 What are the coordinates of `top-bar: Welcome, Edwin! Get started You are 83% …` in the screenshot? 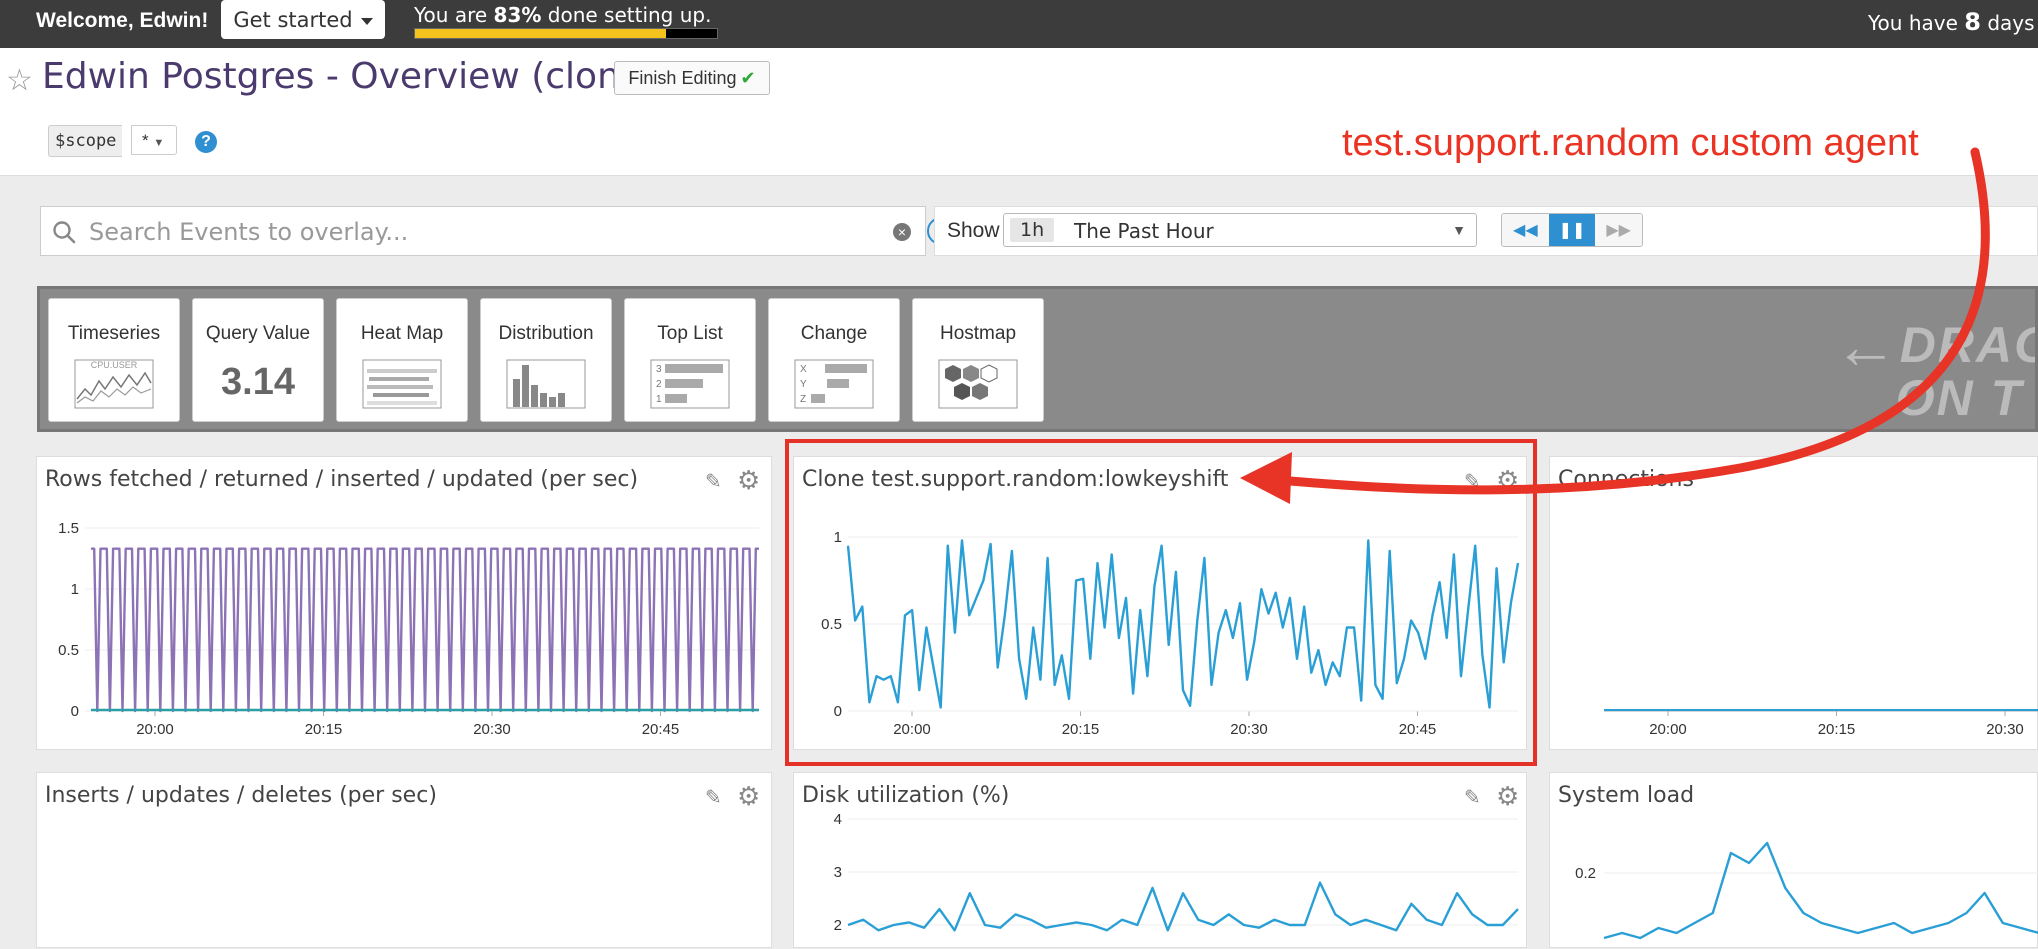 It's located at (1019, 24).